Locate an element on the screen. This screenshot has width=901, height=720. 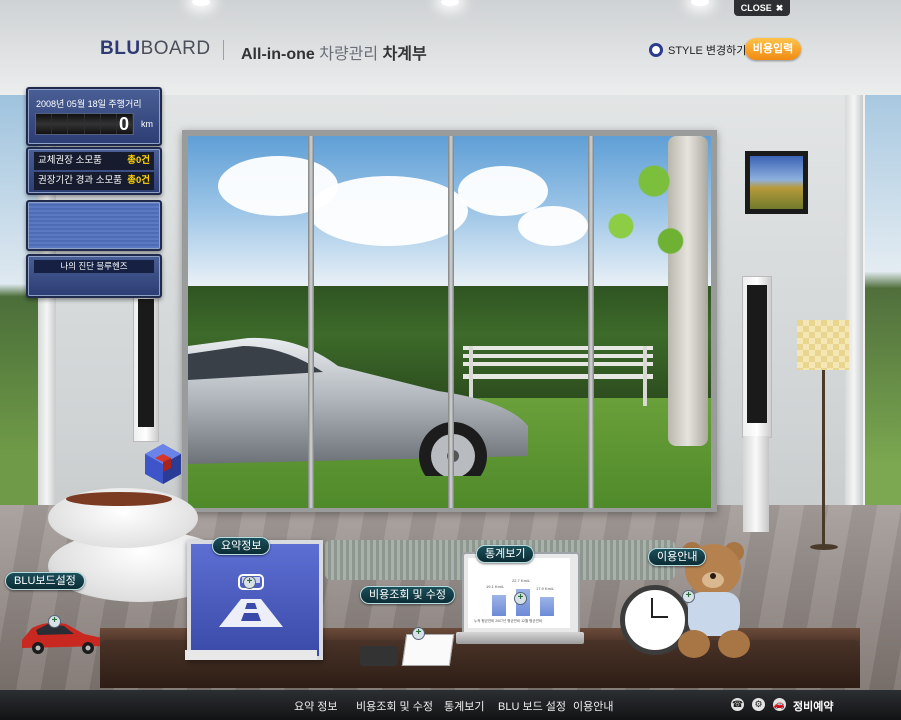
silver-sedan is located at coordinates (358, 406).